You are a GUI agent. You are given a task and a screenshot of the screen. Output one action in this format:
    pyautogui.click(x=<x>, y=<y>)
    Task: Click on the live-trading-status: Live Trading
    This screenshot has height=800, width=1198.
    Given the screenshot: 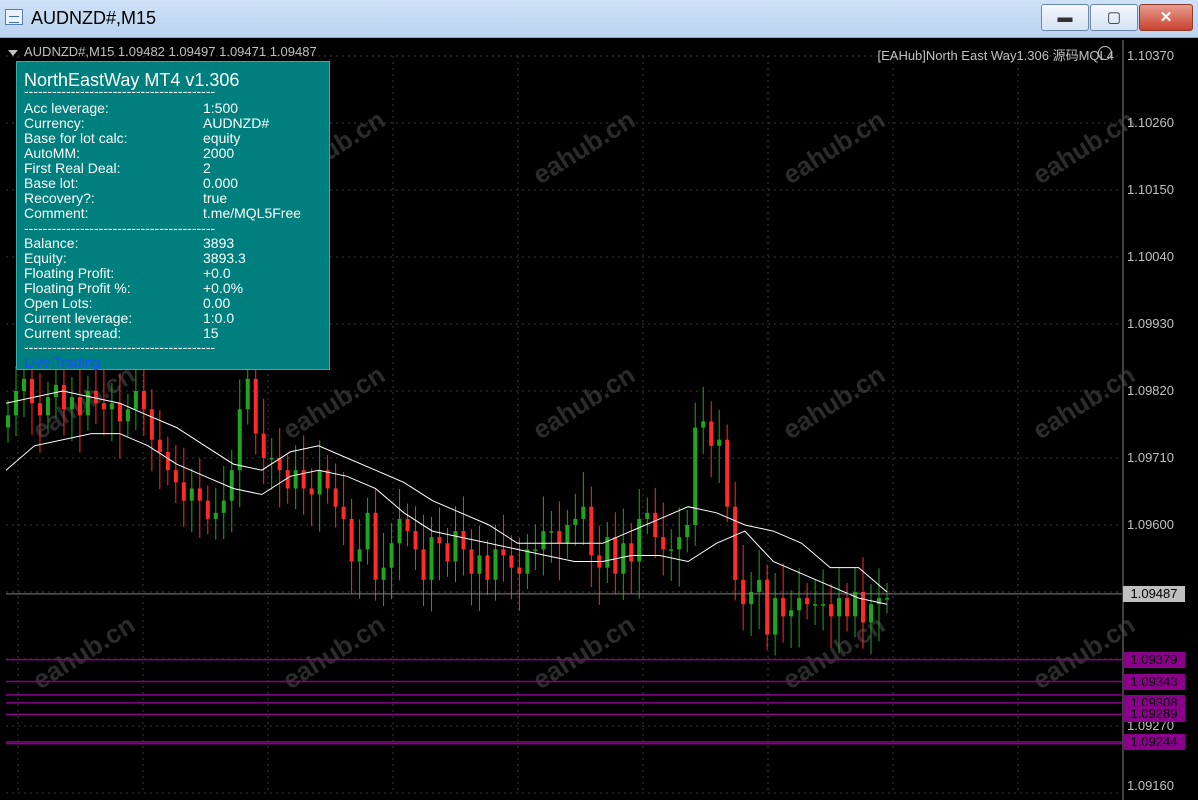 What is the action you would take?
    pyautogui.click(x=62, y=362)
    